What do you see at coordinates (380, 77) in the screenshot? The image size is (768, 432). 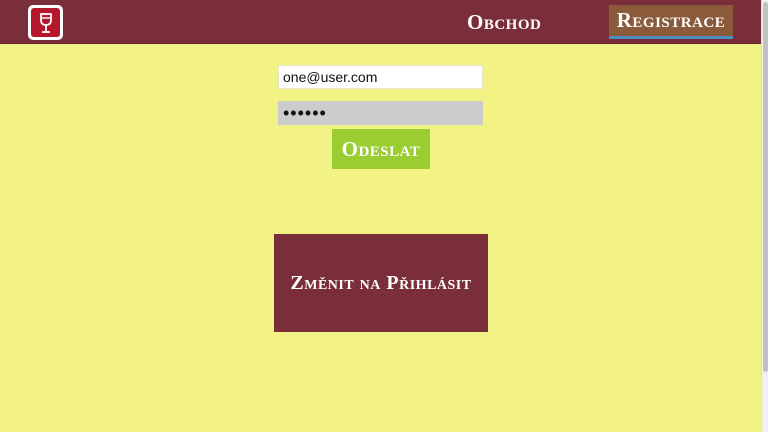 I see `email-input` at bounding box center [380, 77].